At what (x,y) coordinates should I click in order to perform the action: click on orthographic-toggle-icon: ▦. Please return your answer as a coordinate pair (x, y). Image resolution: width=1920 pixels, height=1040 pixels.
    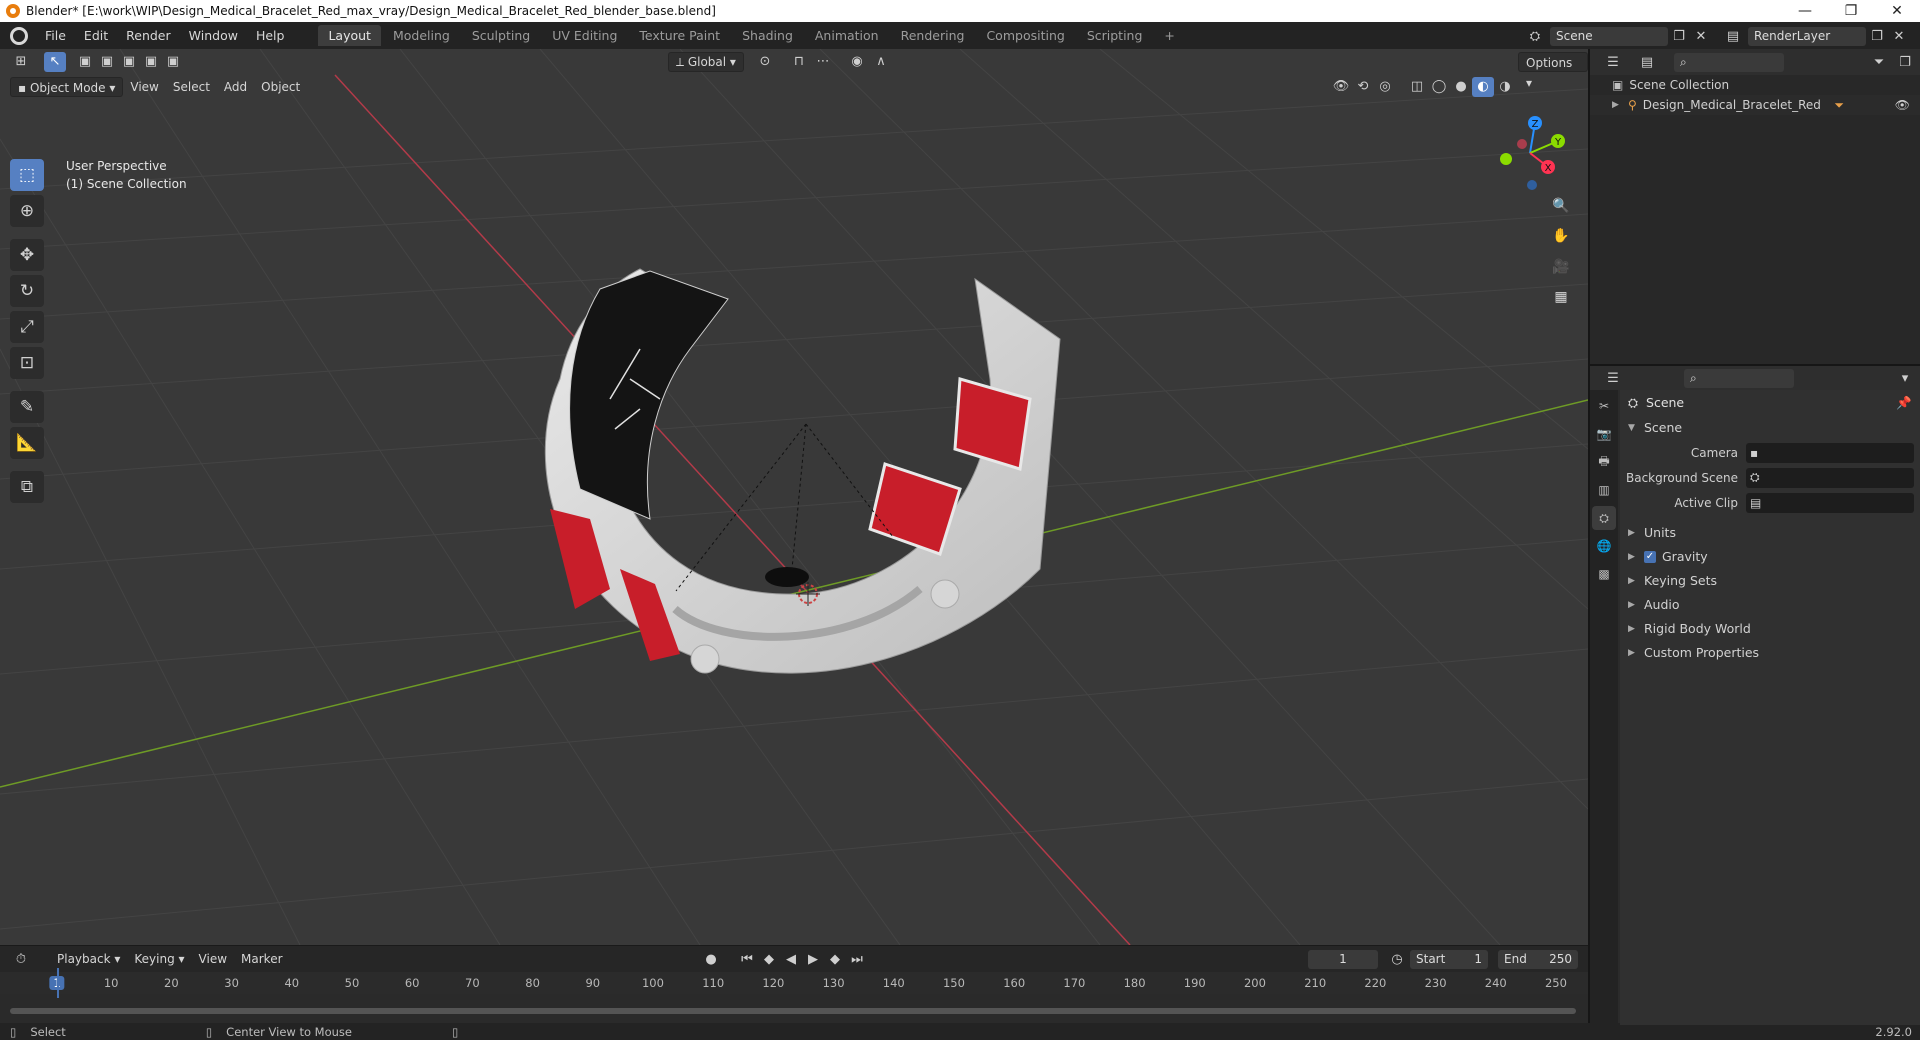
    Looking at the image, I should click on (1561, 297).